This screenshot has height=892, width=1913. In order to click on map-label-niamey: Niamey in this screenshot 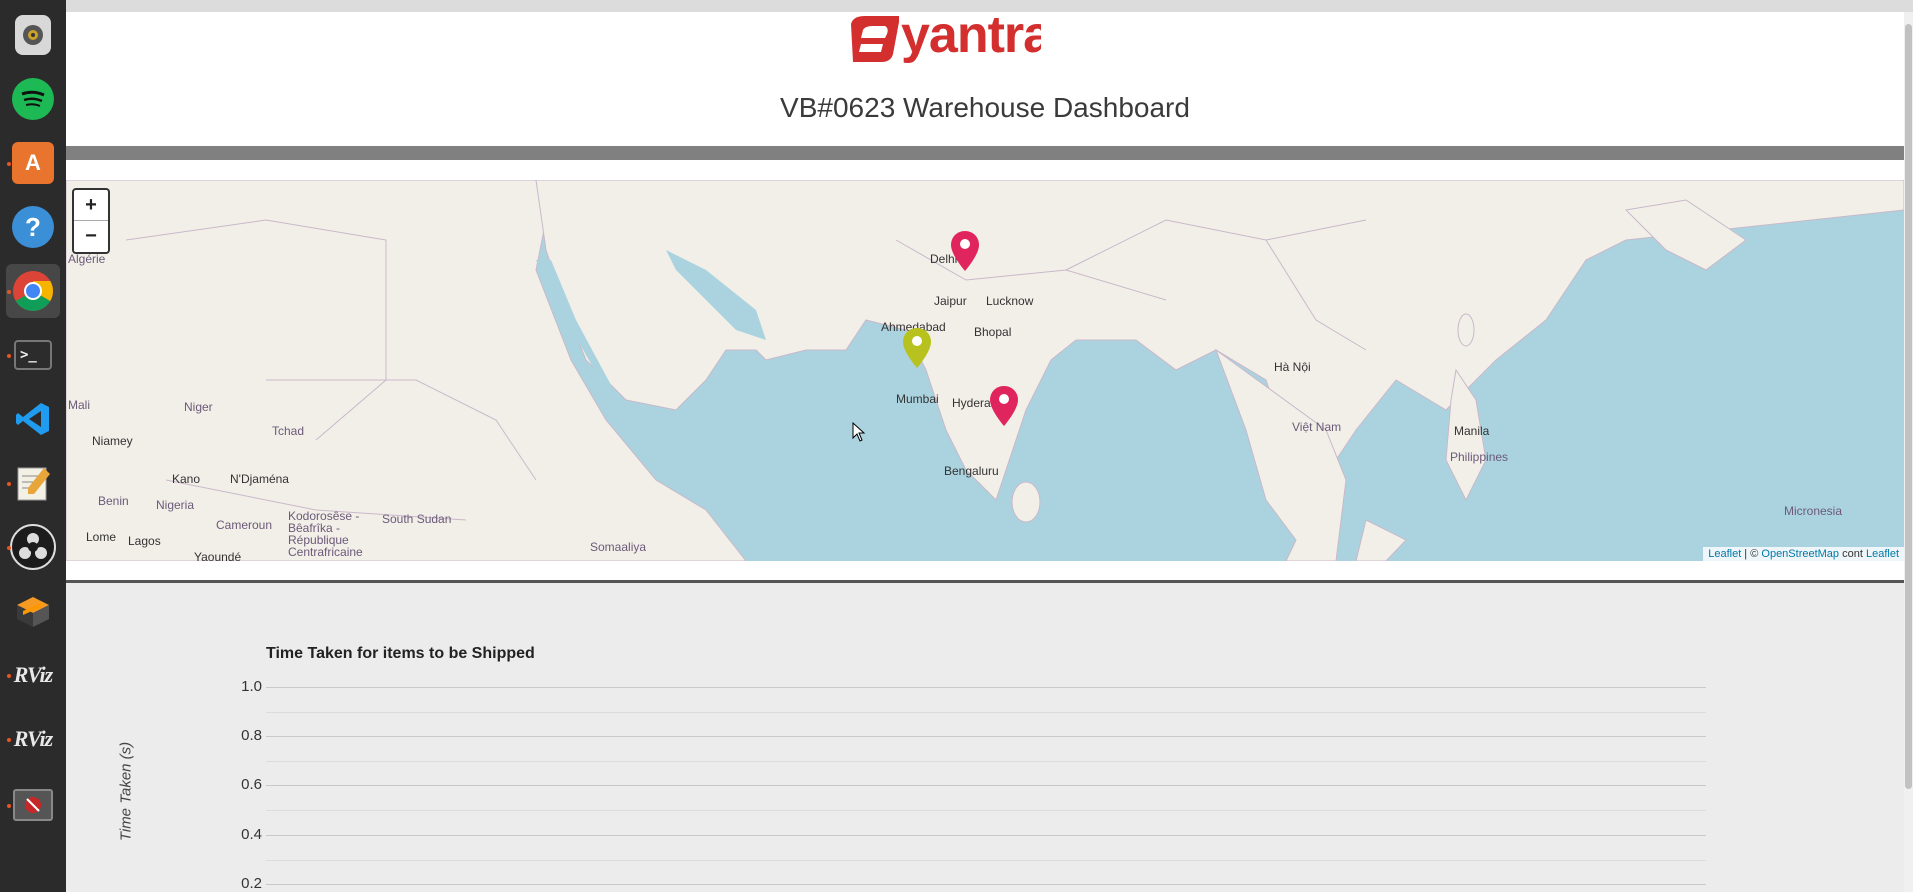, I will do `click(112, 441)`.